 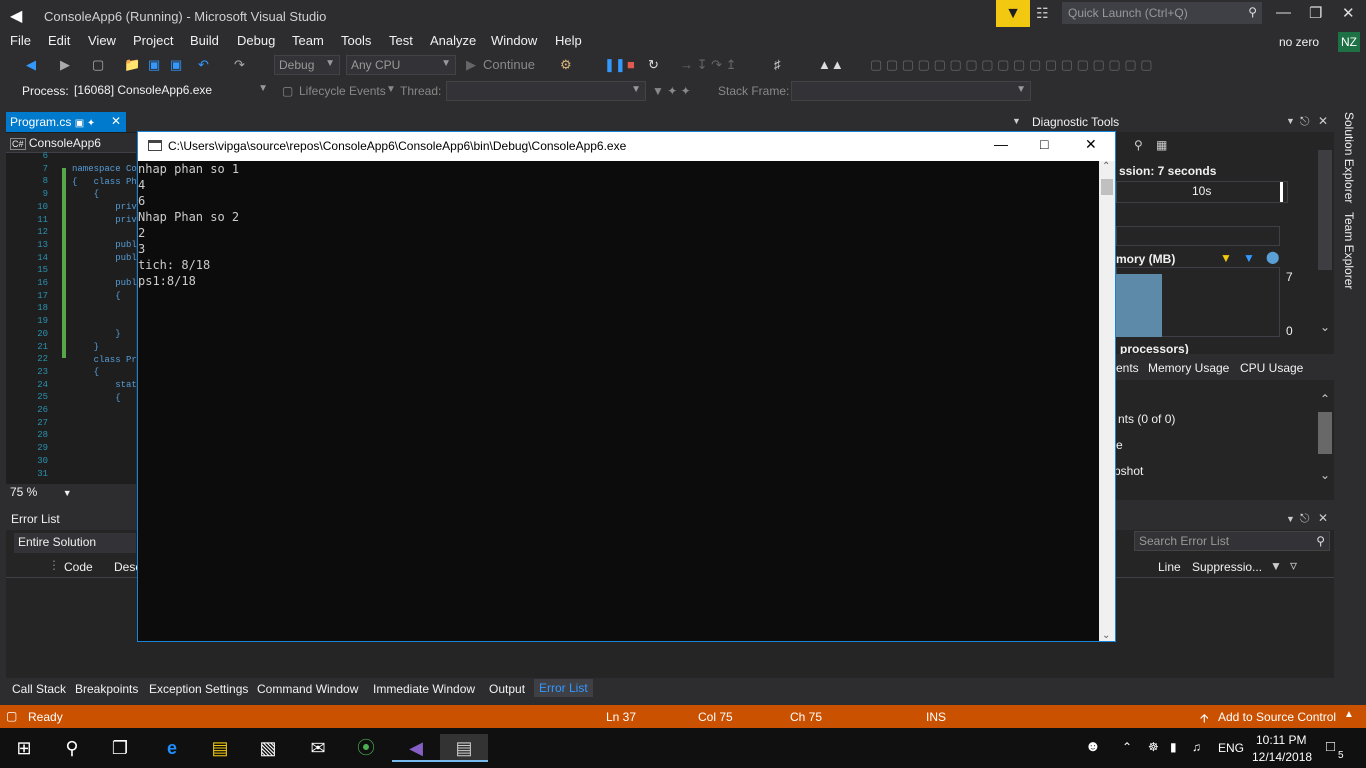 What do you see at coordinates (1349, 42) in the screenshot?
I see `avatar: NZ` at bounding box center [1349, 42].